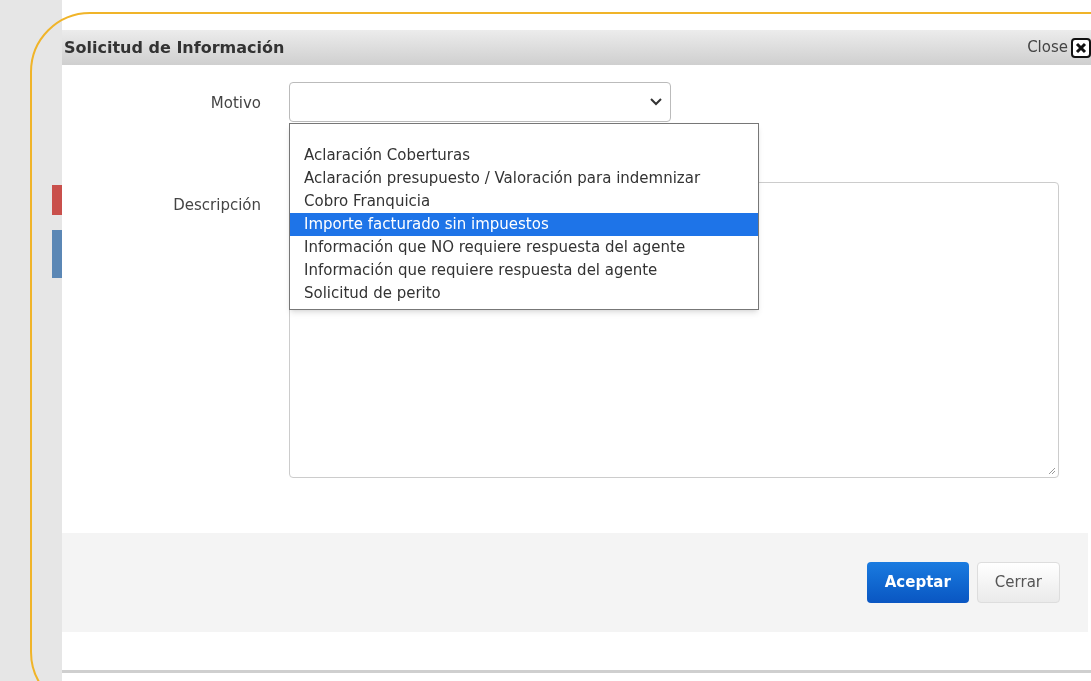  I want to click on dropdown-option: Importe facturado sin impuestos, so click(524, 224).